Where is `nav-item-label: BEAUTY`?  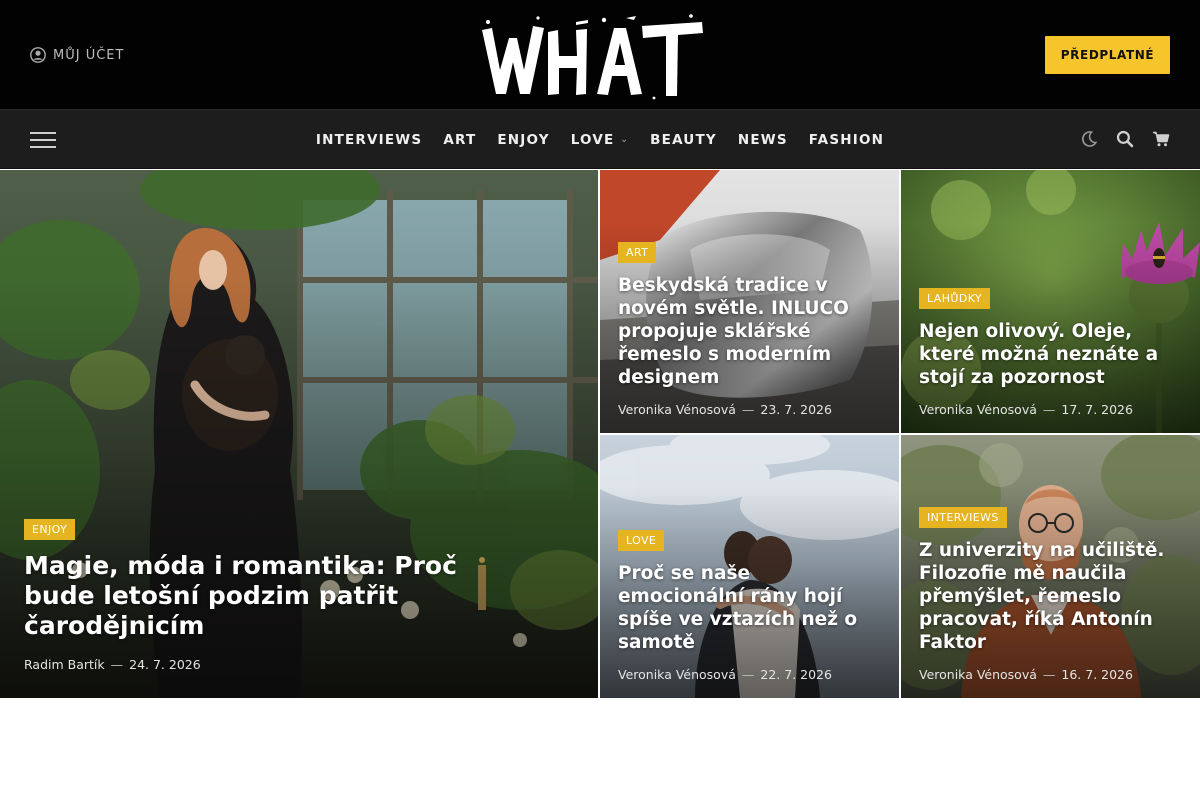
nav-item-label: BEAUTY is located at coordinates (683, 139).